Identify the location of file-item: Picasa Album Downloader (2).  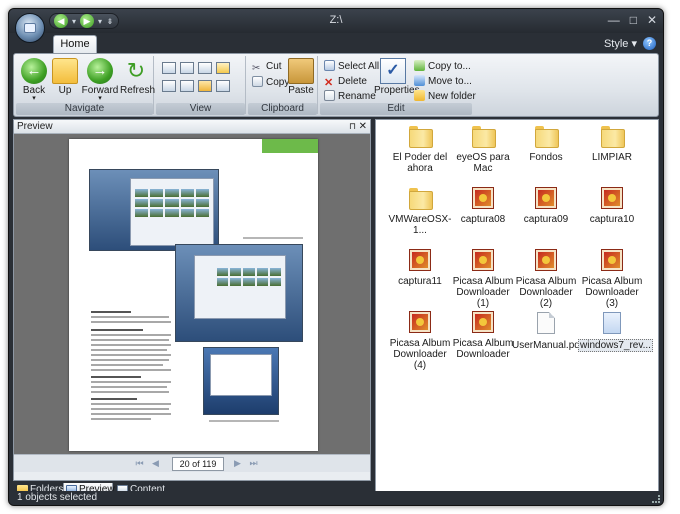
(546, 279).